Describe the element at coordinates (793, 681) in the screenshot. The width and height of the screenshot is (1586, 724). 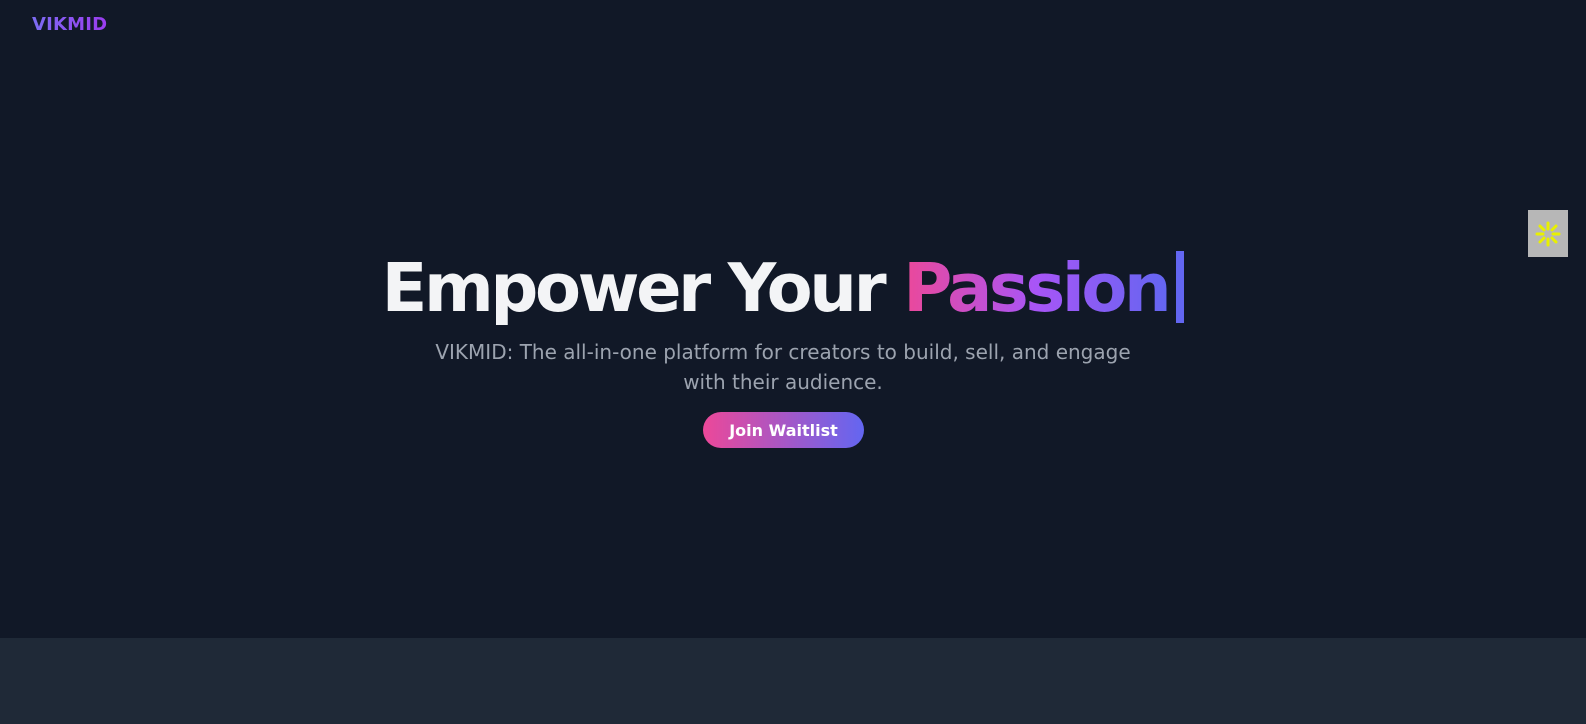
I see `footer-band` at that location.